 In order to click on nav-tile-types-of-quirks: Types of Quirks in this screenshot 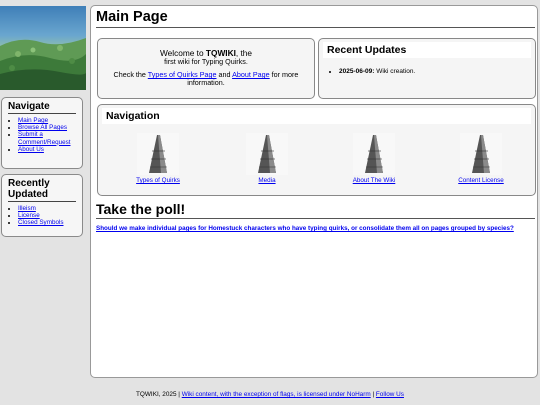, I will do `click(158, 158)`.